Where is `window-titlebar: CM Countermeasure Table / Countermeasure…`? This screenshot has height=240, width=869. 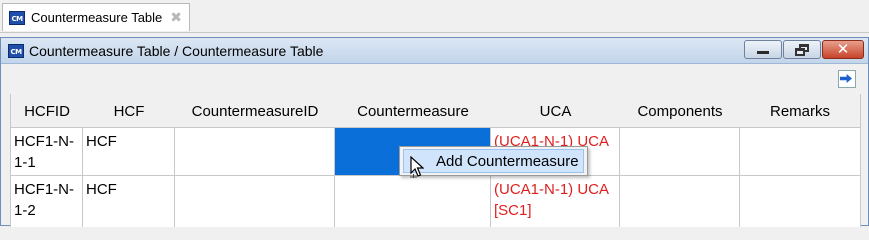
window-titlebar: CM Countermeasure Table / Countermeasure… is located at coordinates (434, 51).